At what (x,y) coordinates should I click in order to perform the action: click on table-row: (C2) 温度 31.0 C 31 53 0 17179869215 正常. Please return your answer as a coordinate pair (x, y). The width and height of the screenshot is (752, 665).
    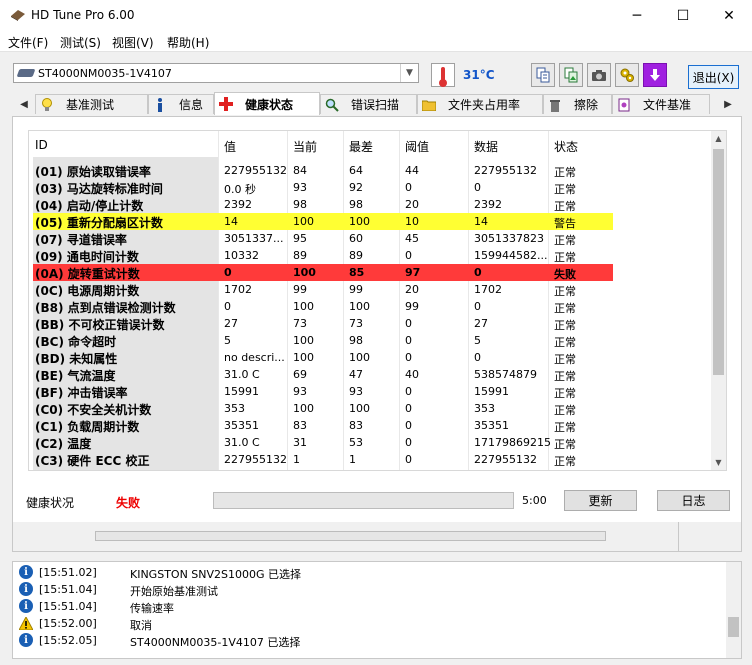
    Looking at the image, I should click on (323, 442).